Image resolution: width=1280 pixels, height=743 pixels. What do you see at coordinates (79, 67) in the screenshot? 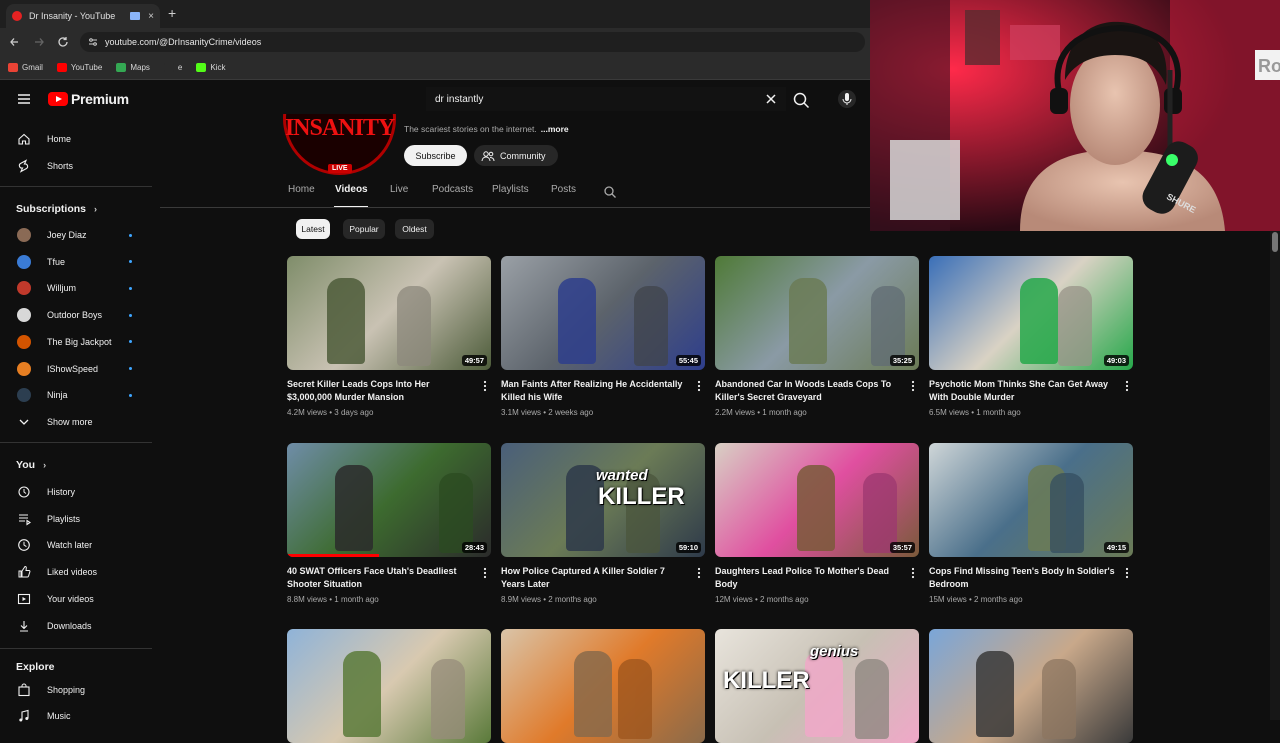
I see `bookmark-item: YouTube` at bounding box center [79, 67].